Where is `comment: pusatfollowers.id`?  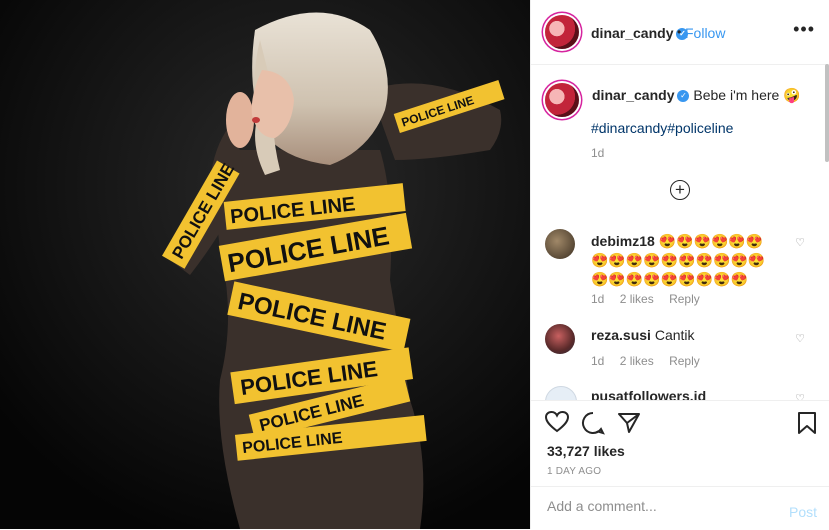 comment: pusatfollowers.id is located at coordinates (648, 394).